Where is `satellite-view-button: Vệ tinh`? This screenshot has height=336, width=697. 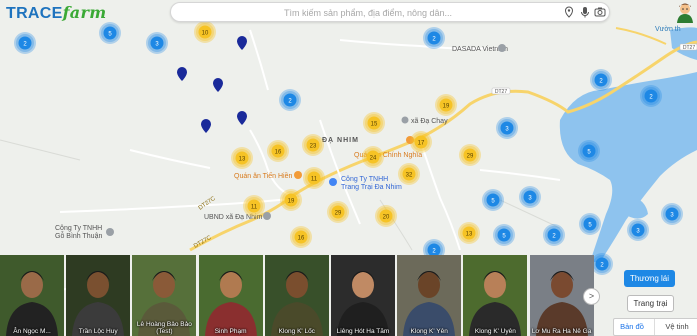
satellite-view-button: Vệ tinh is located at coordinates (675, 327).